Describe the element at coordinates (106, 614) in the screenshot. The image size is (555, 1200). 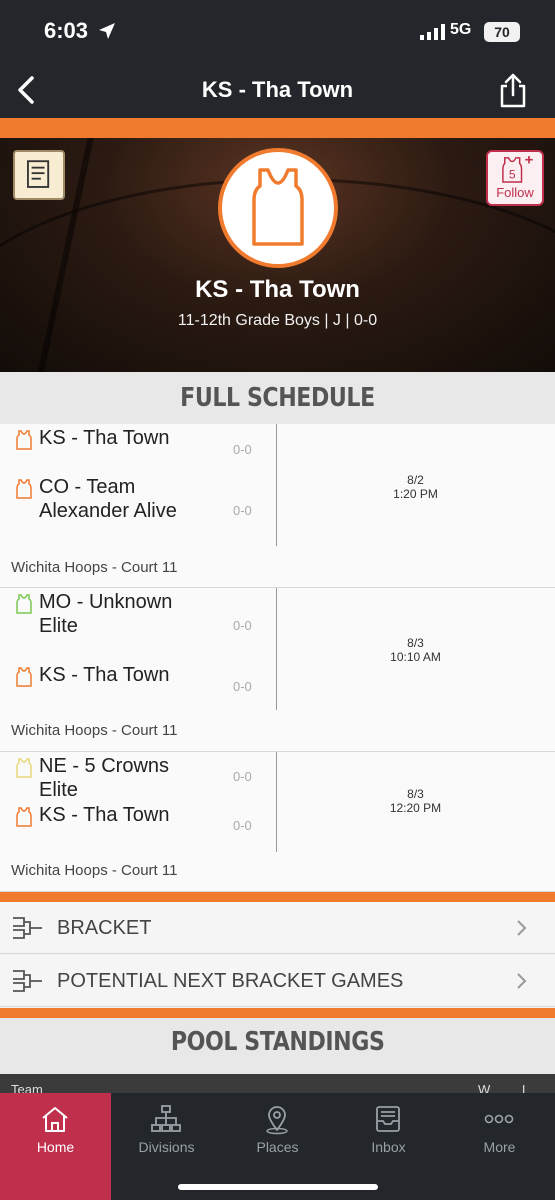
I see `team-name-label: MO - Unknown Elite` at that location.